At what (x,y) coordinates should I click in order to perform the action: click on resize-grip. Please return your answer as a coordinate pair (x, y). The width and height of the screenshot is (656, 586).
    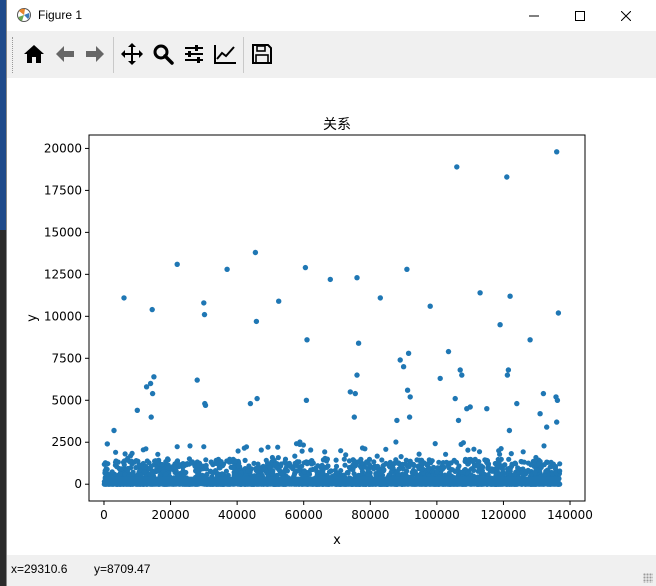
    Looking at the image, I should click on (648, 578).